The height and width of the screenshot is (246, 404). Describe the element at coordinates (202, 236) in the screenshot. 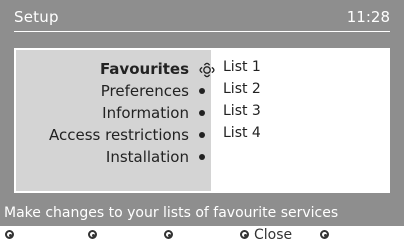

I see `color-key-bar: Close` at that location.